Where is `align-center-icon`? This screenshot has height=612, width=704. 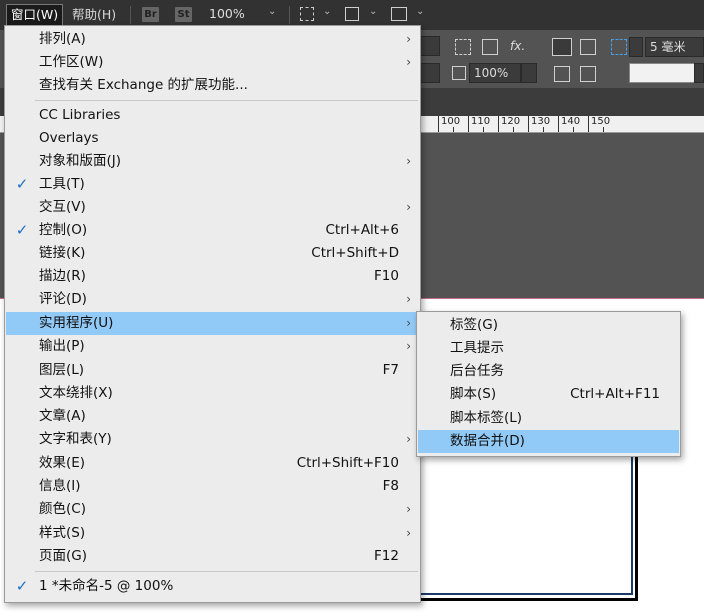 align-center-icon is located at coordinates (562, 74).